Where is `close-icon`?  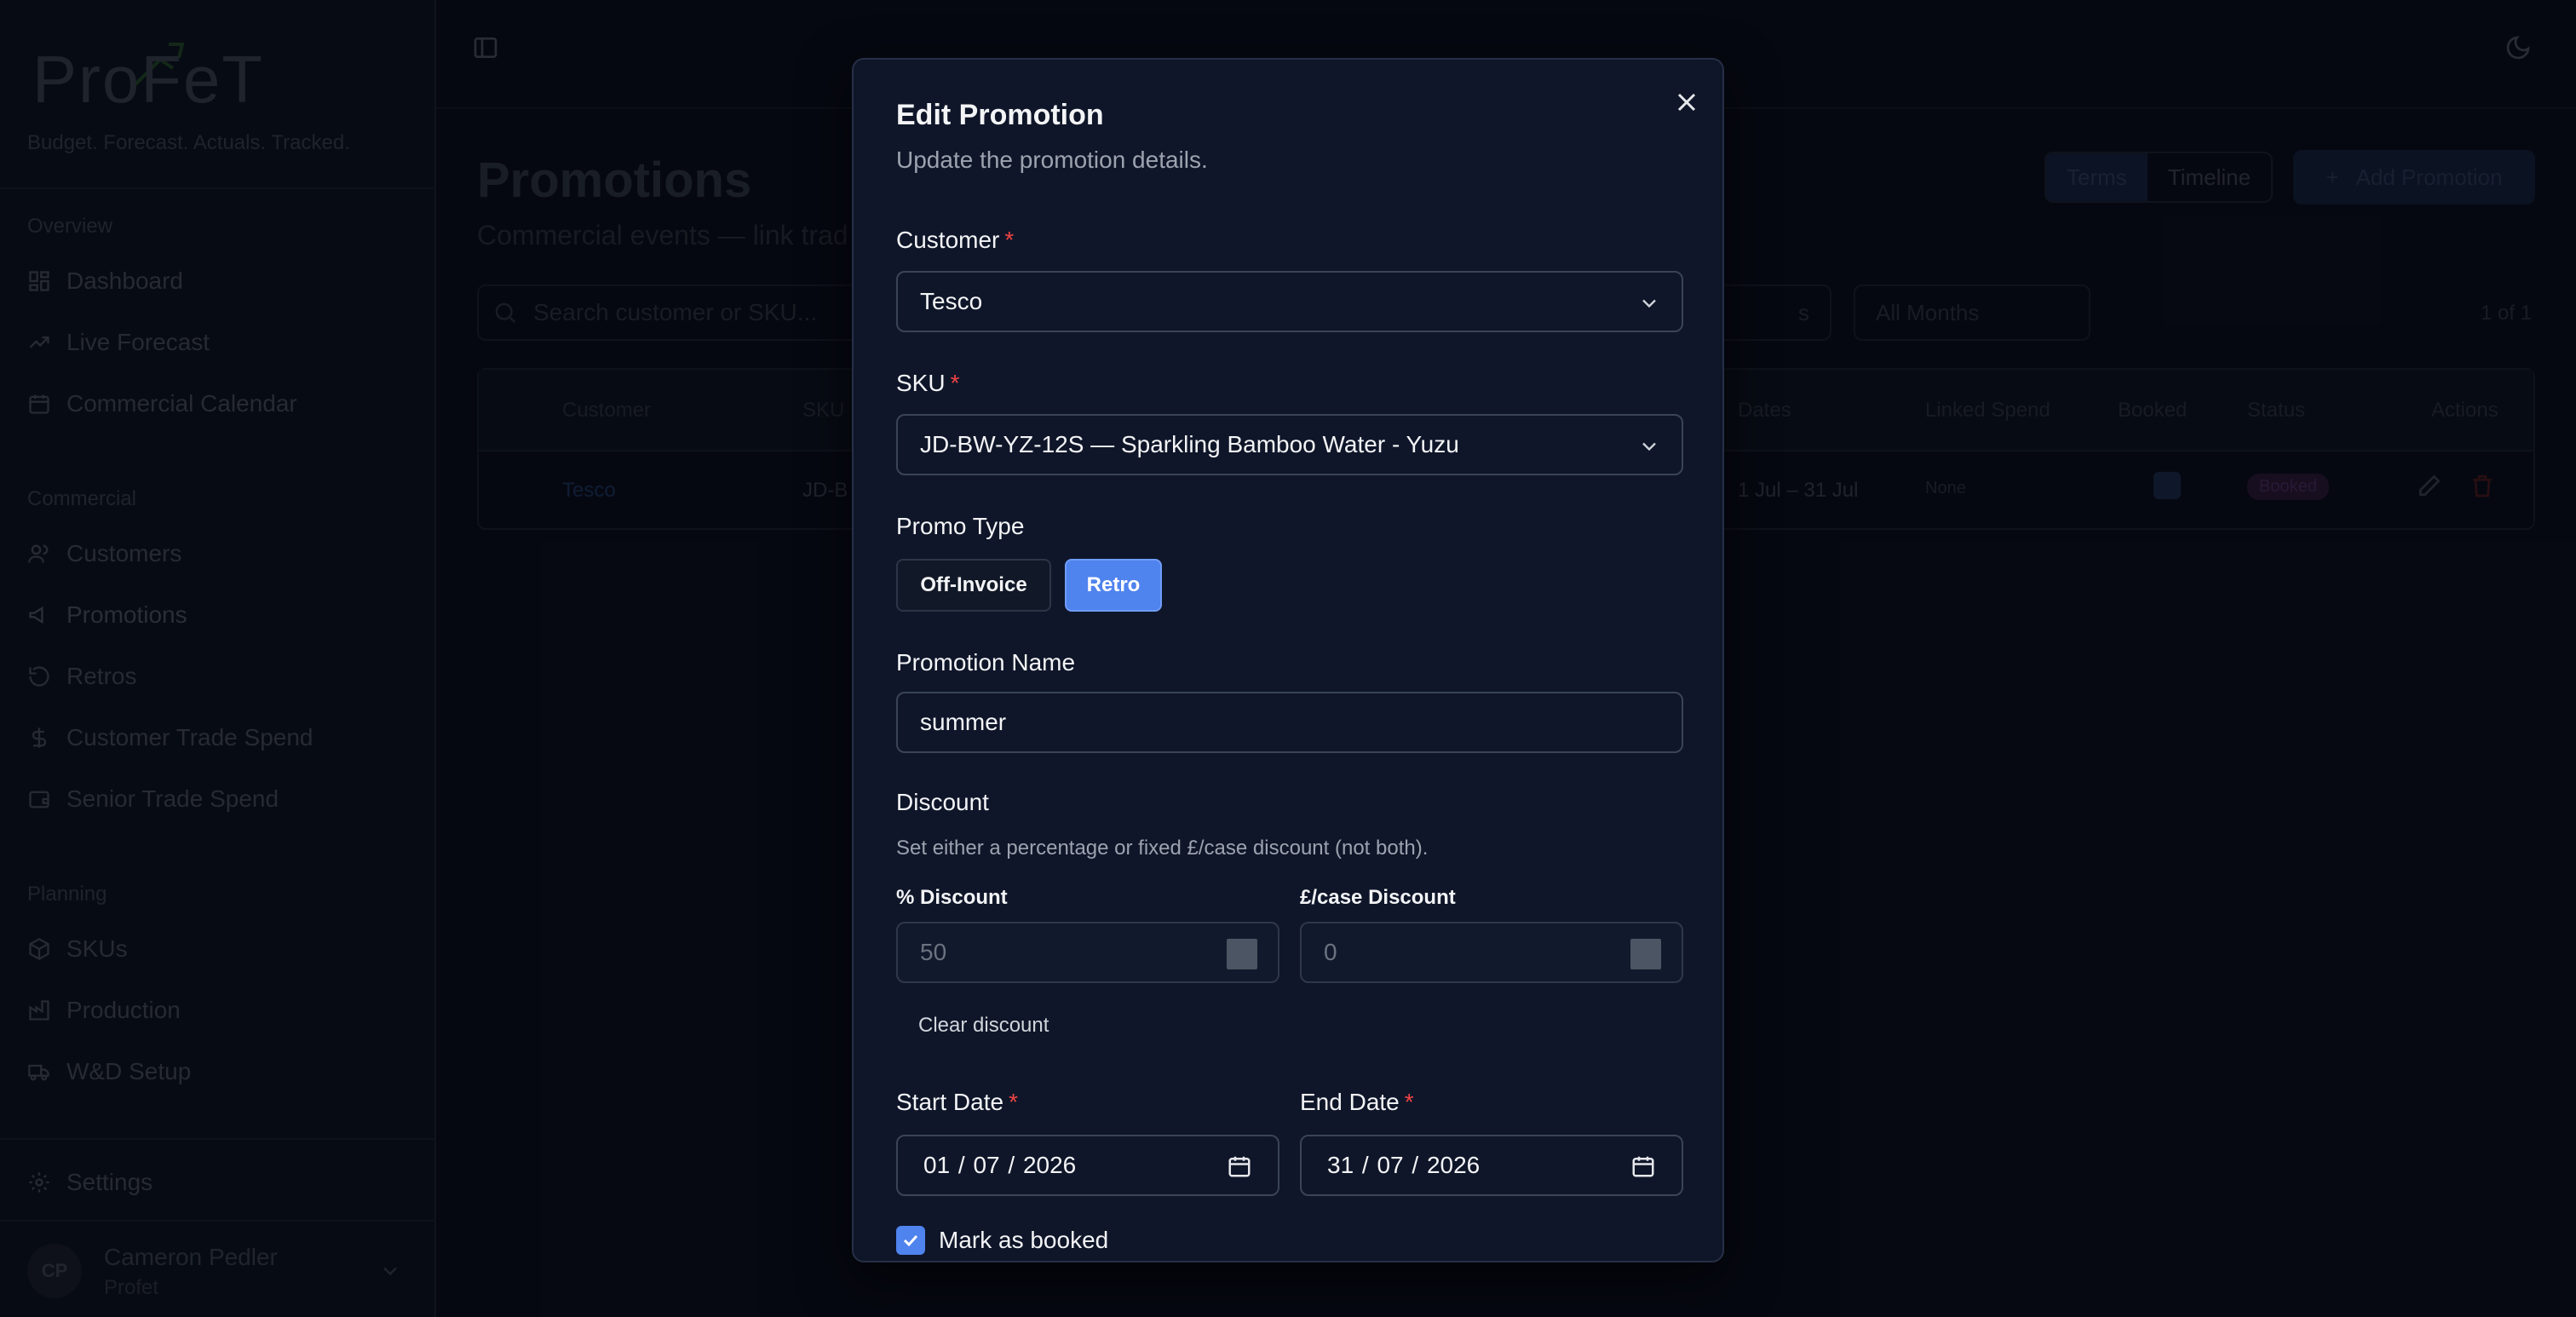 close-icon is located at coordinates (1687, 103).